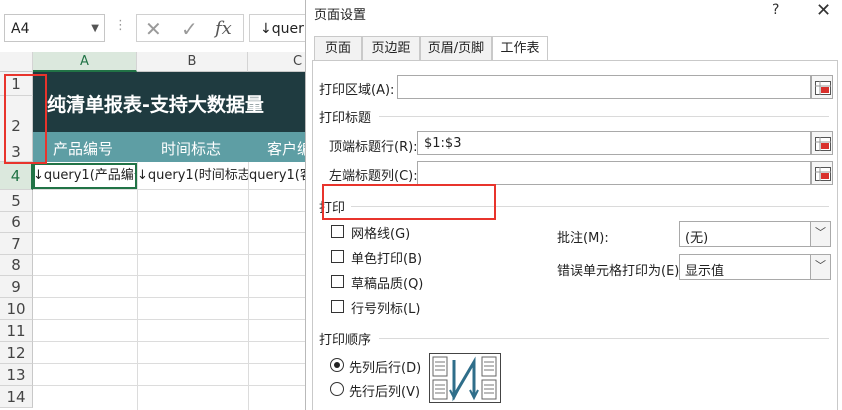 The image size is (842, 410). Describe the element at coordinates (85, 62) in the screenshot. I see `column-header-a: A` at that location.